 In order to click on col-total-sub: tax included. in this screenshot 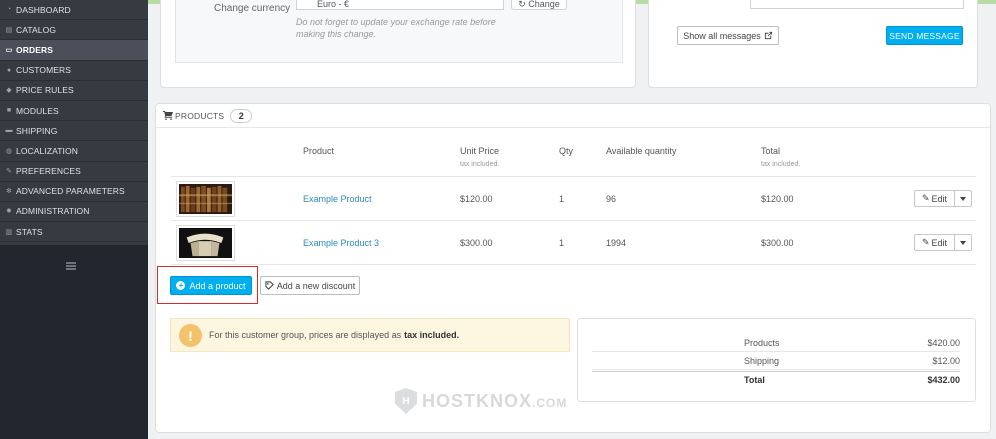, I will do `click(781, 164)`.